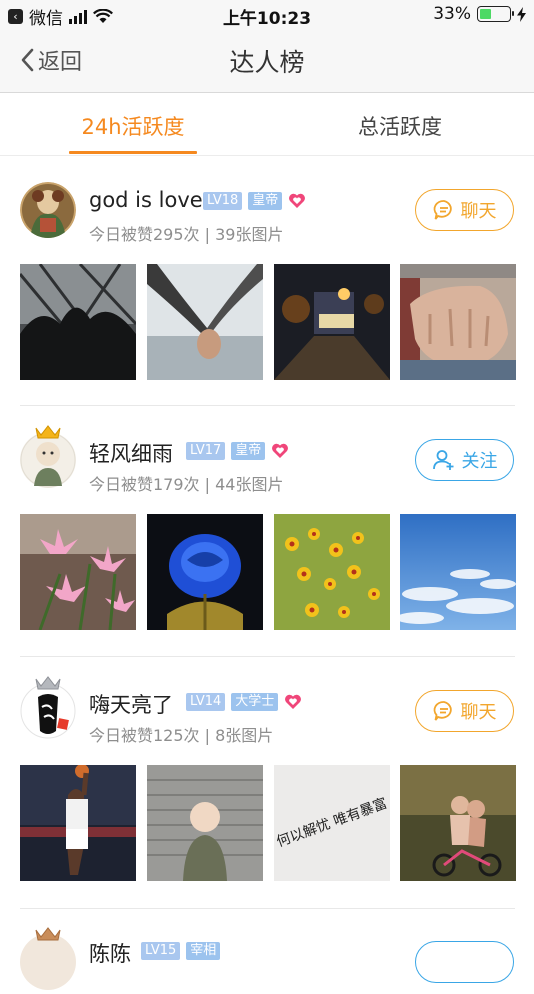 The image size is (534, 994). What do you see at coordinates (133, 152) in the screenshot?
I see `tab-active-indicator` at bounding box center [133, 152].